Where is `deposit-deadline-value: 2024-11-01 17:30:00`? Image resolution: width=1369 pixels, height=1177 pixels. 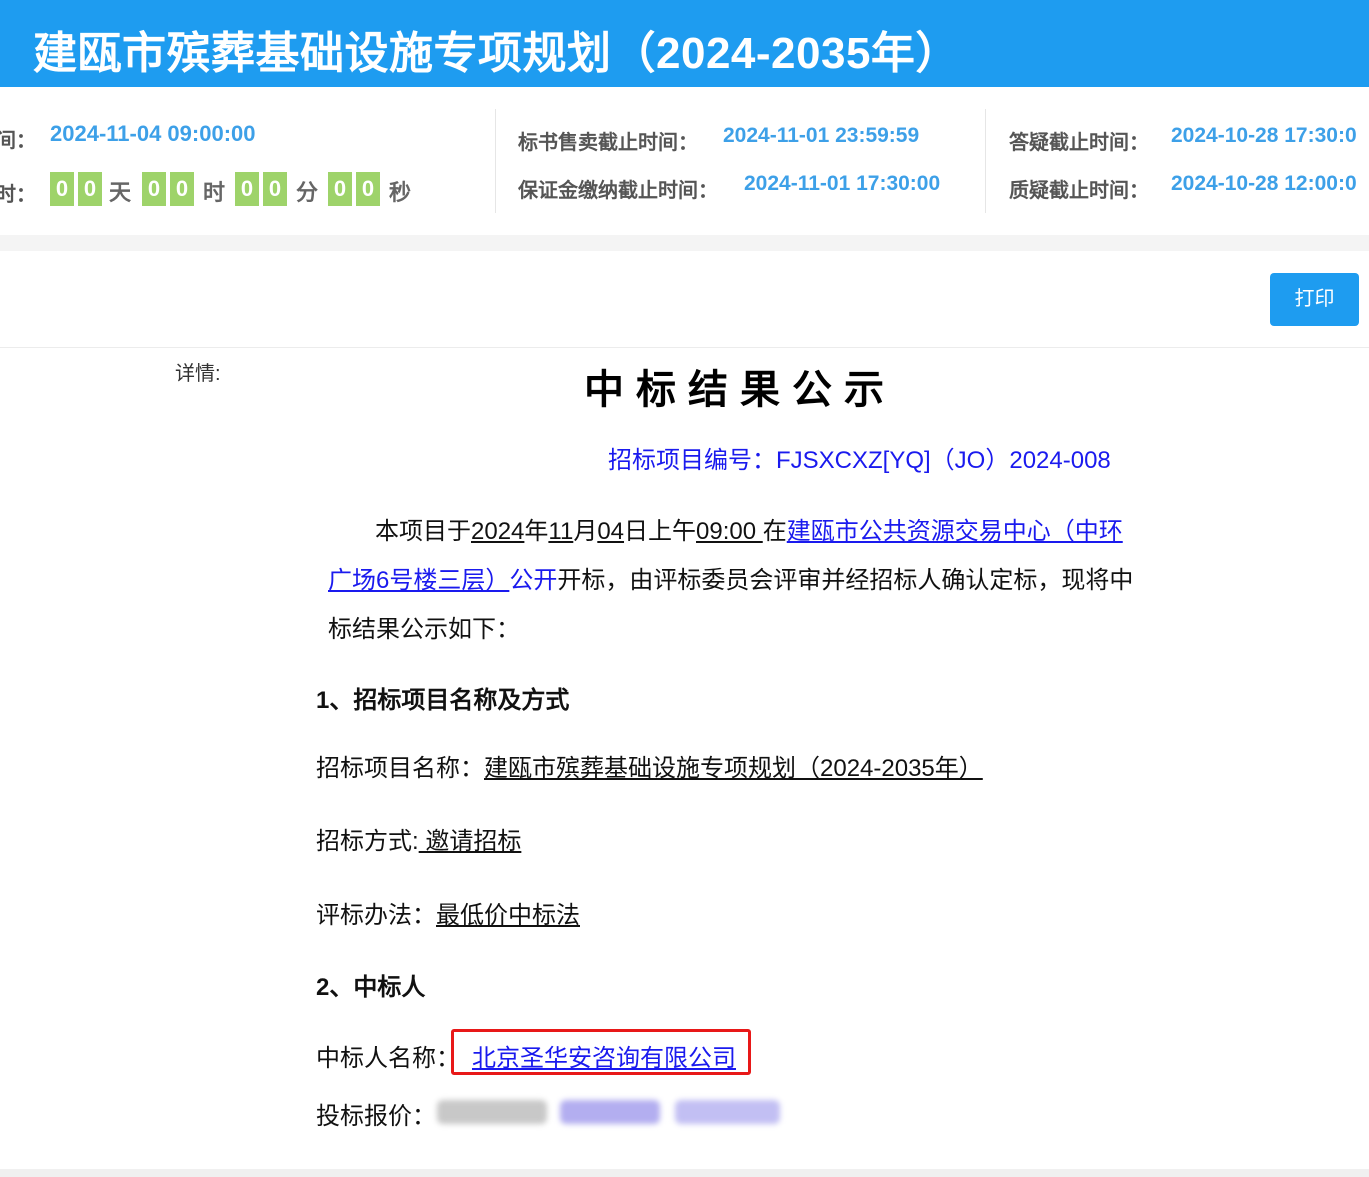
deposit-deadline-value: 2024-11-01 17:30:00 is located at coordinates (842, 183).